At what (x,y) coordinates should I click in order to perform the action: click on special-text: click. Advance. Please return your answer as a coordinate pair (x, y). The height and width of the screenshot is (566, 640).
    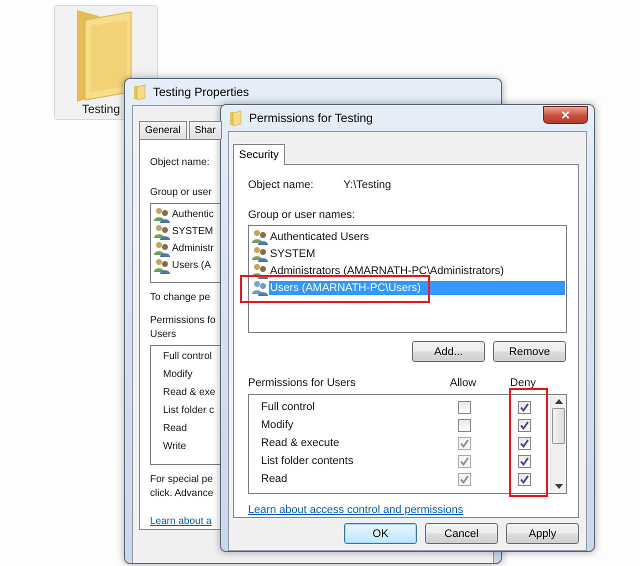
    Looking at the image, I should click on (182, 494).